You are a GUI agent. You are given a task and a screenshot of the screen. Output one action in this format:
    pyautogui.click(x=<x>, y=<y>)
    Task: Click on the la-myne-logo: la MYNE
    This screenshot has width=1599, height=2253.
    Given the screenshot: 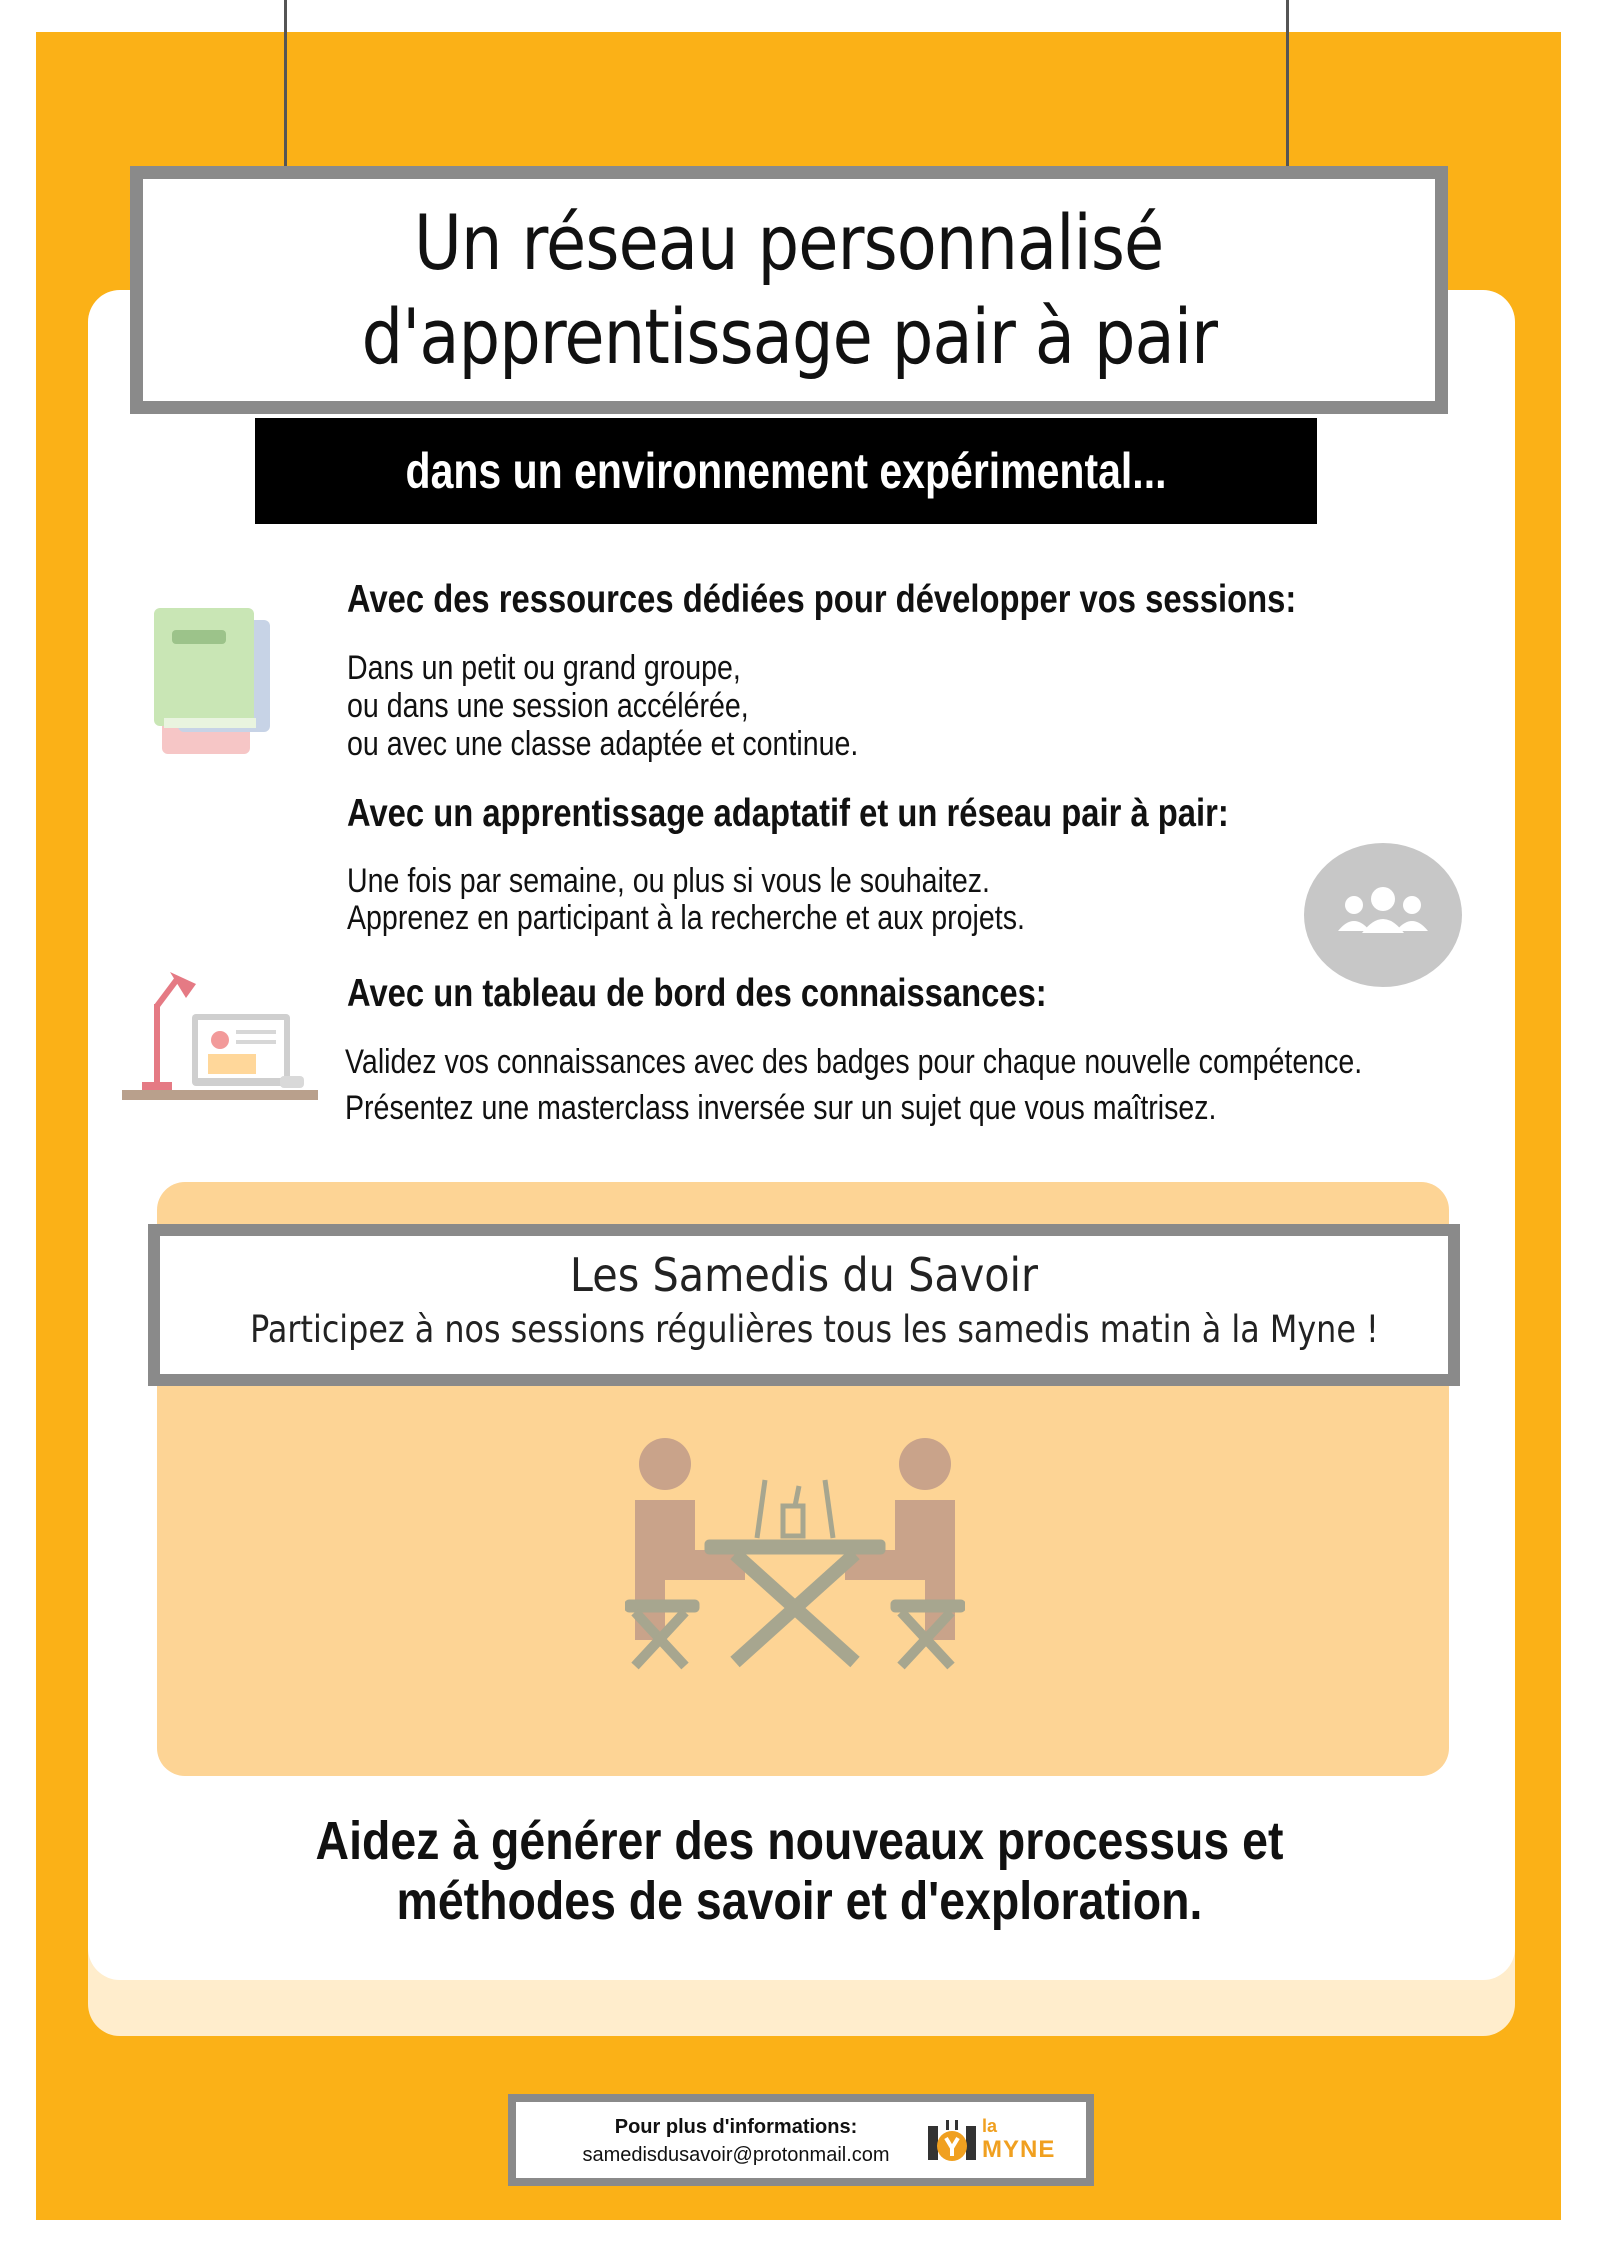 What is the action you would take?
    pyautogui.click(x=1001, y=2143)
    